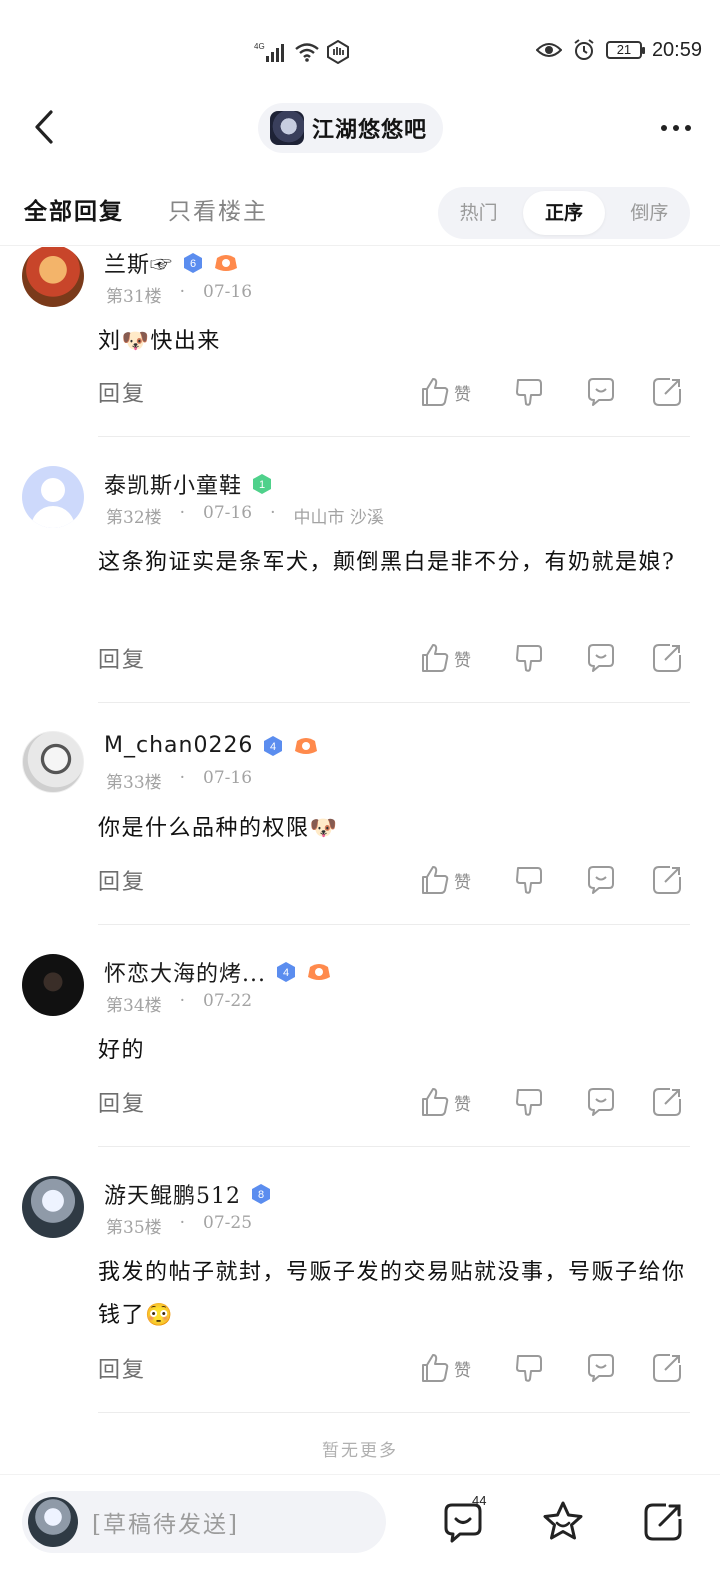  What do you see at coordinates (688, 128) in the screenshot?
I see `more-dot-icon` at bounding box center [688, 128].